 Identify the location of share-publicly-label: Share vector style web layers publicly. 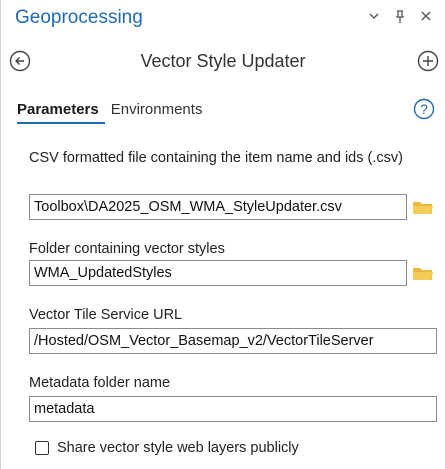
(178, 448).